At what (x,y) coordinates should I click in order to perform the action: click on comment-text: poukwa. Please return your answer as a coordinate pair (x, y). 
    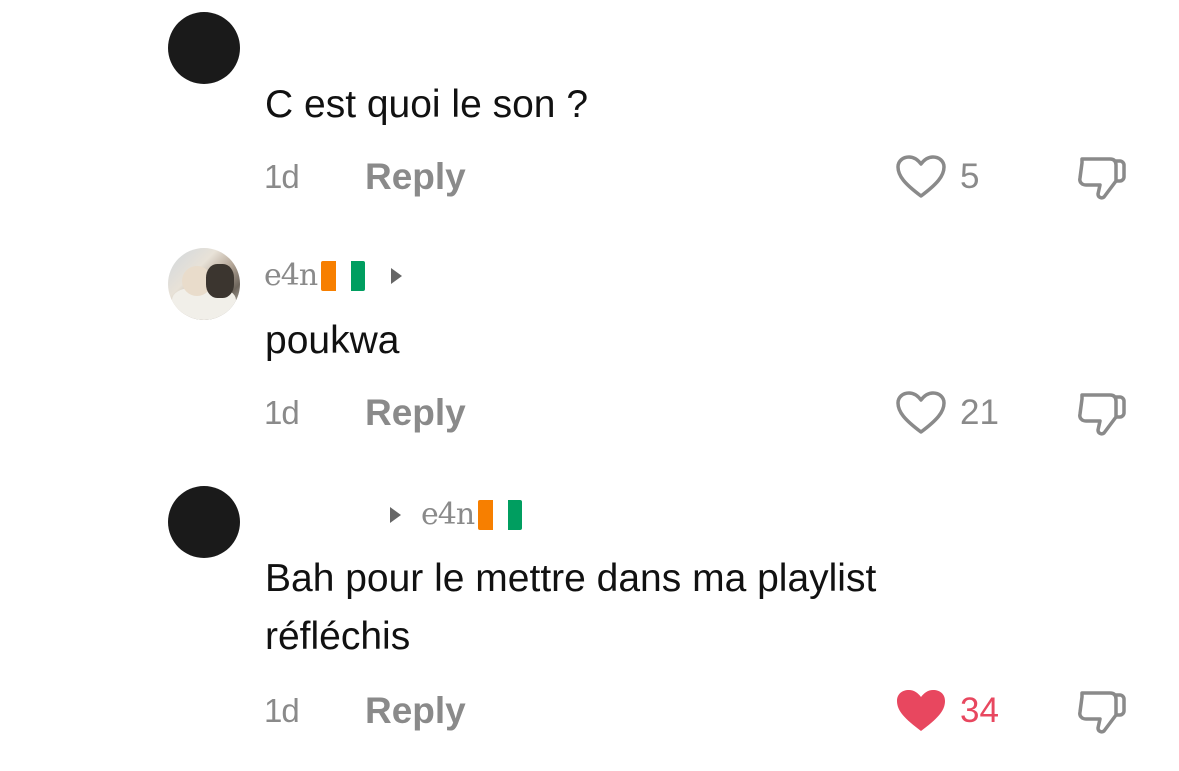
    Looking at the image, I should click on (332, 340).